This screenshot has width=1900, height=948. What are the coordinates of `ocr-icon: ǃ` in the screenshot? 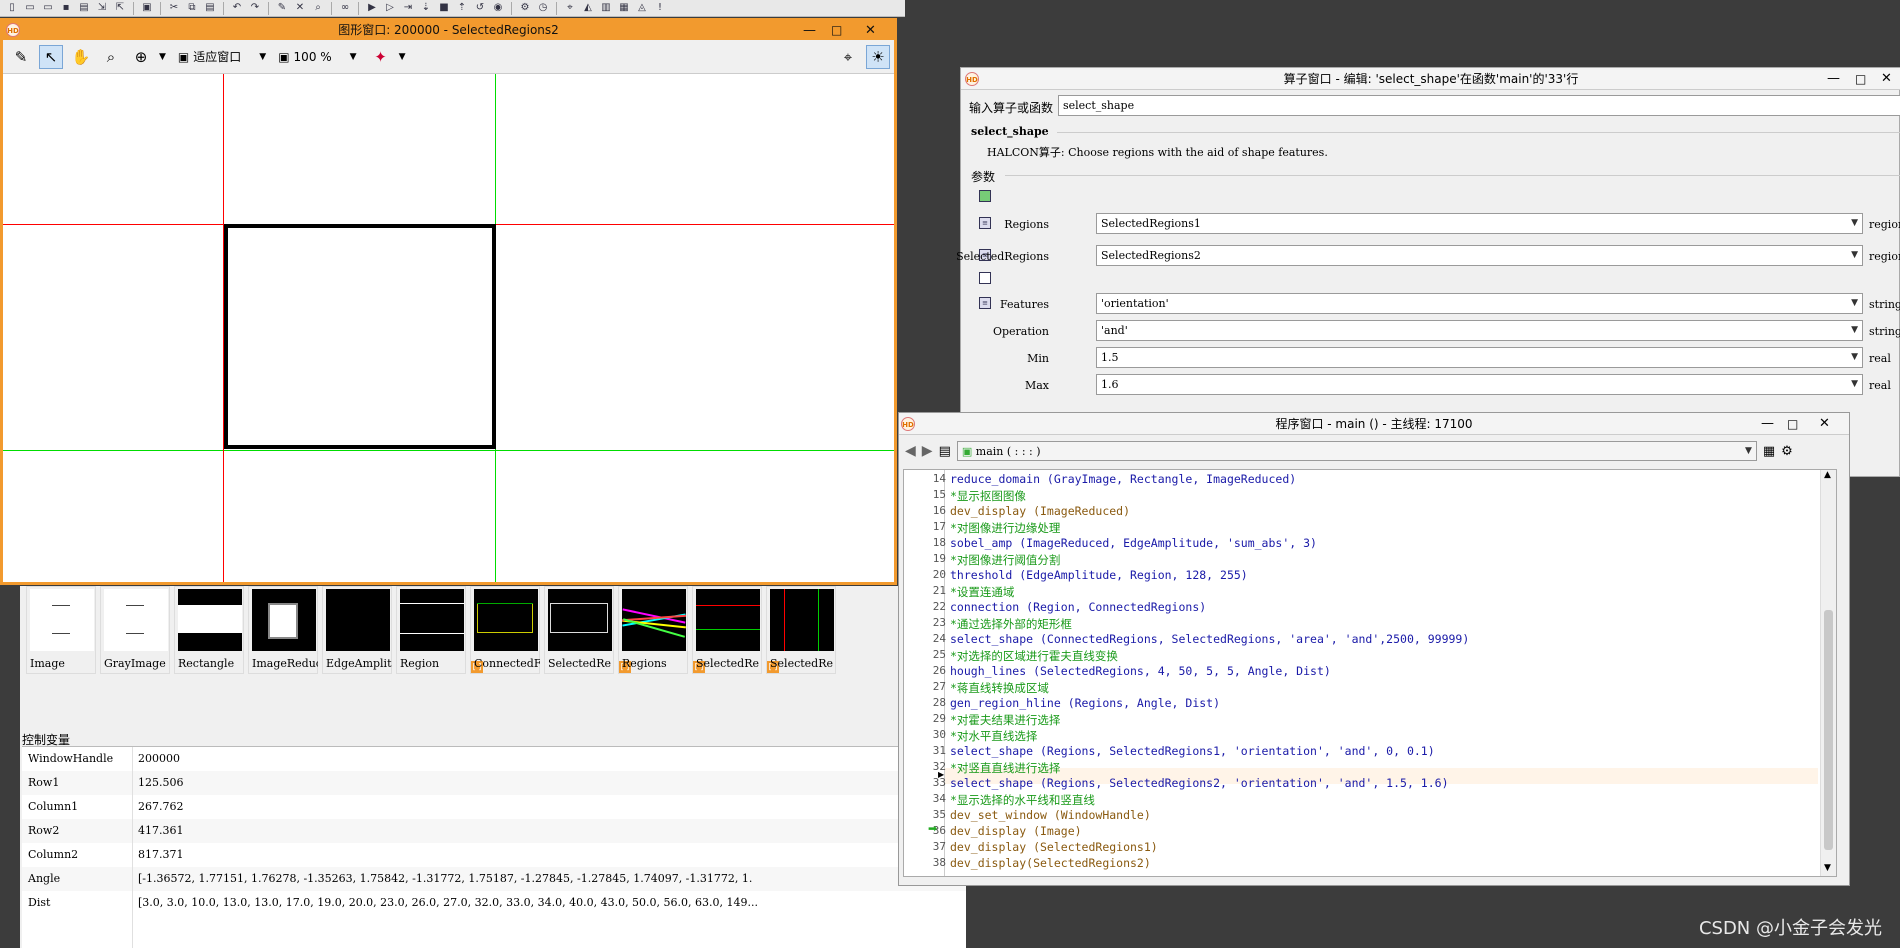 It's located at (660, 8).